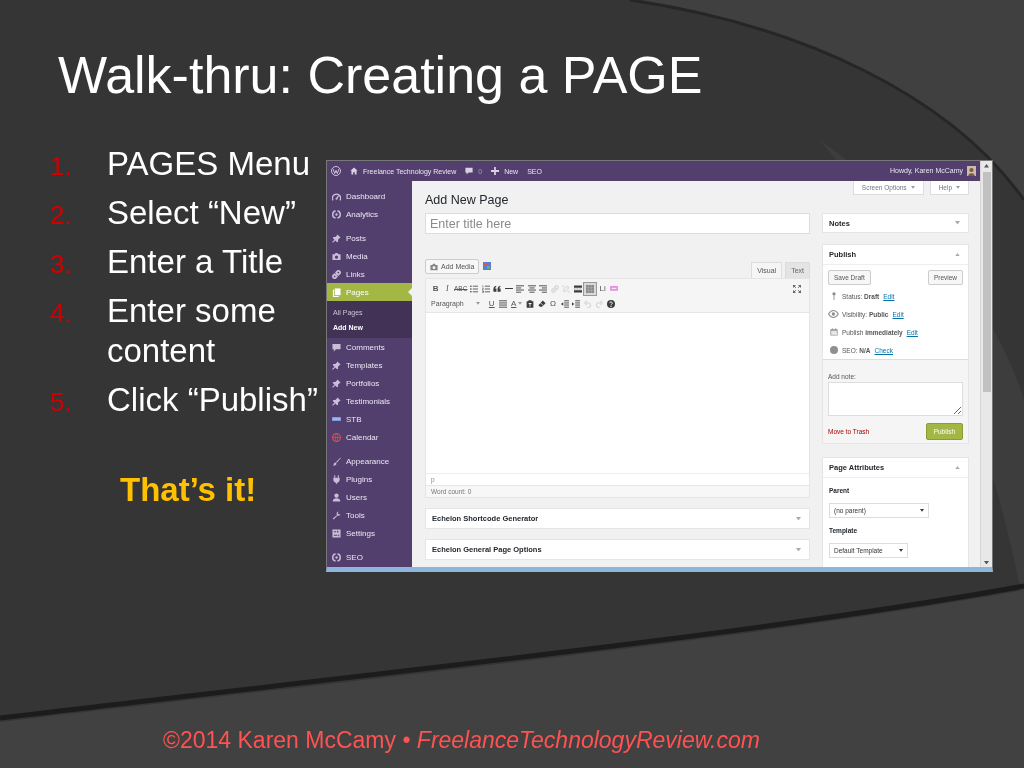 The image size is (1024, 768). I want to click on clipboard-icon, so click(530, 303).